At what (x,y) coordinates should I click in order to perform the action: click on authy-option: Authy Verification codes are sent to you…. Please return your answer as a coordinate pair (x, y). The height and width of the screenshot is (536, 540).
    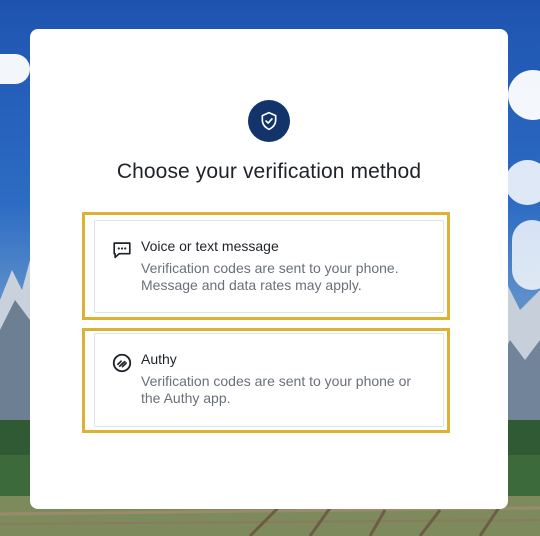
    Looking at the image, I should click on (269, 380).